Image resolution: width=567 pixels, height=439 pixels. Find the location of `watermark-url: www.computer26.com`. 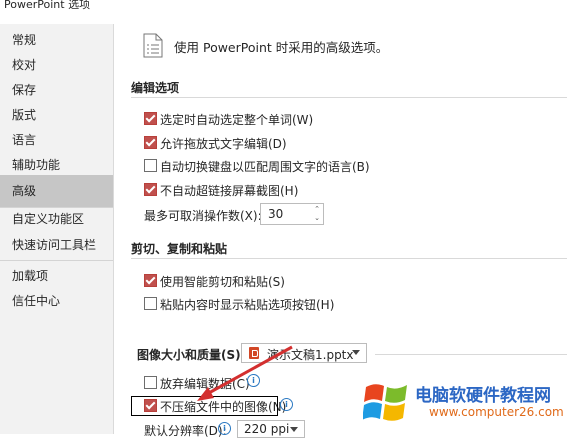

watermark-url: www.computer26.com is located at coordinates (496, 412).